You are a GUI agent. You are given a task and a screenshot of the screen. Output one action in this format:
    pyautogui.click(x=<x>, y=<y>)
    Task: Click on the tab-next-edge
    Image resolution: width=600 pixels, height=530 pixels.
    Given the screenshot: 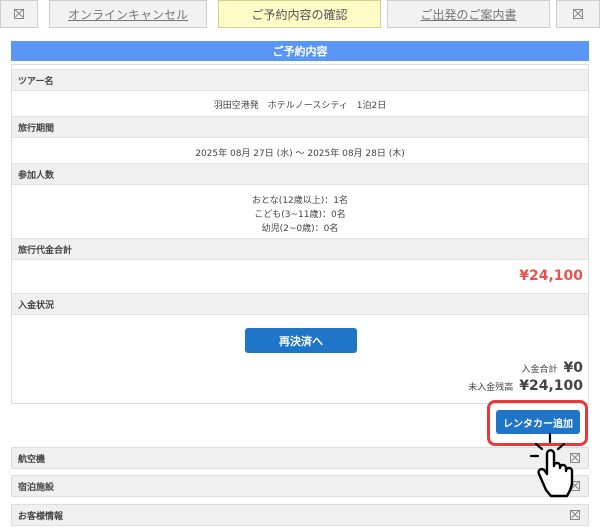 What is the action you would take?
    pyautogui.click(x=578, y=14)
    